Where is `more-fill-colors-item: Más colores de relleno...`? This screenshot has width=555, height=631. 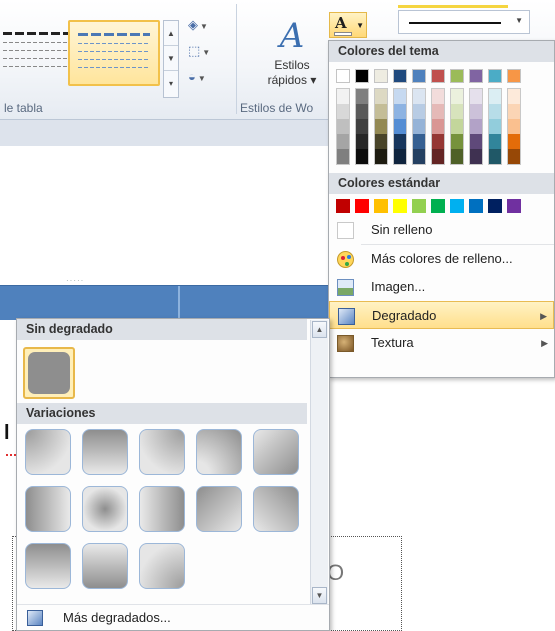
more-fill-colors-item: Más colores de relleno... is located at coordinates (441, 259).